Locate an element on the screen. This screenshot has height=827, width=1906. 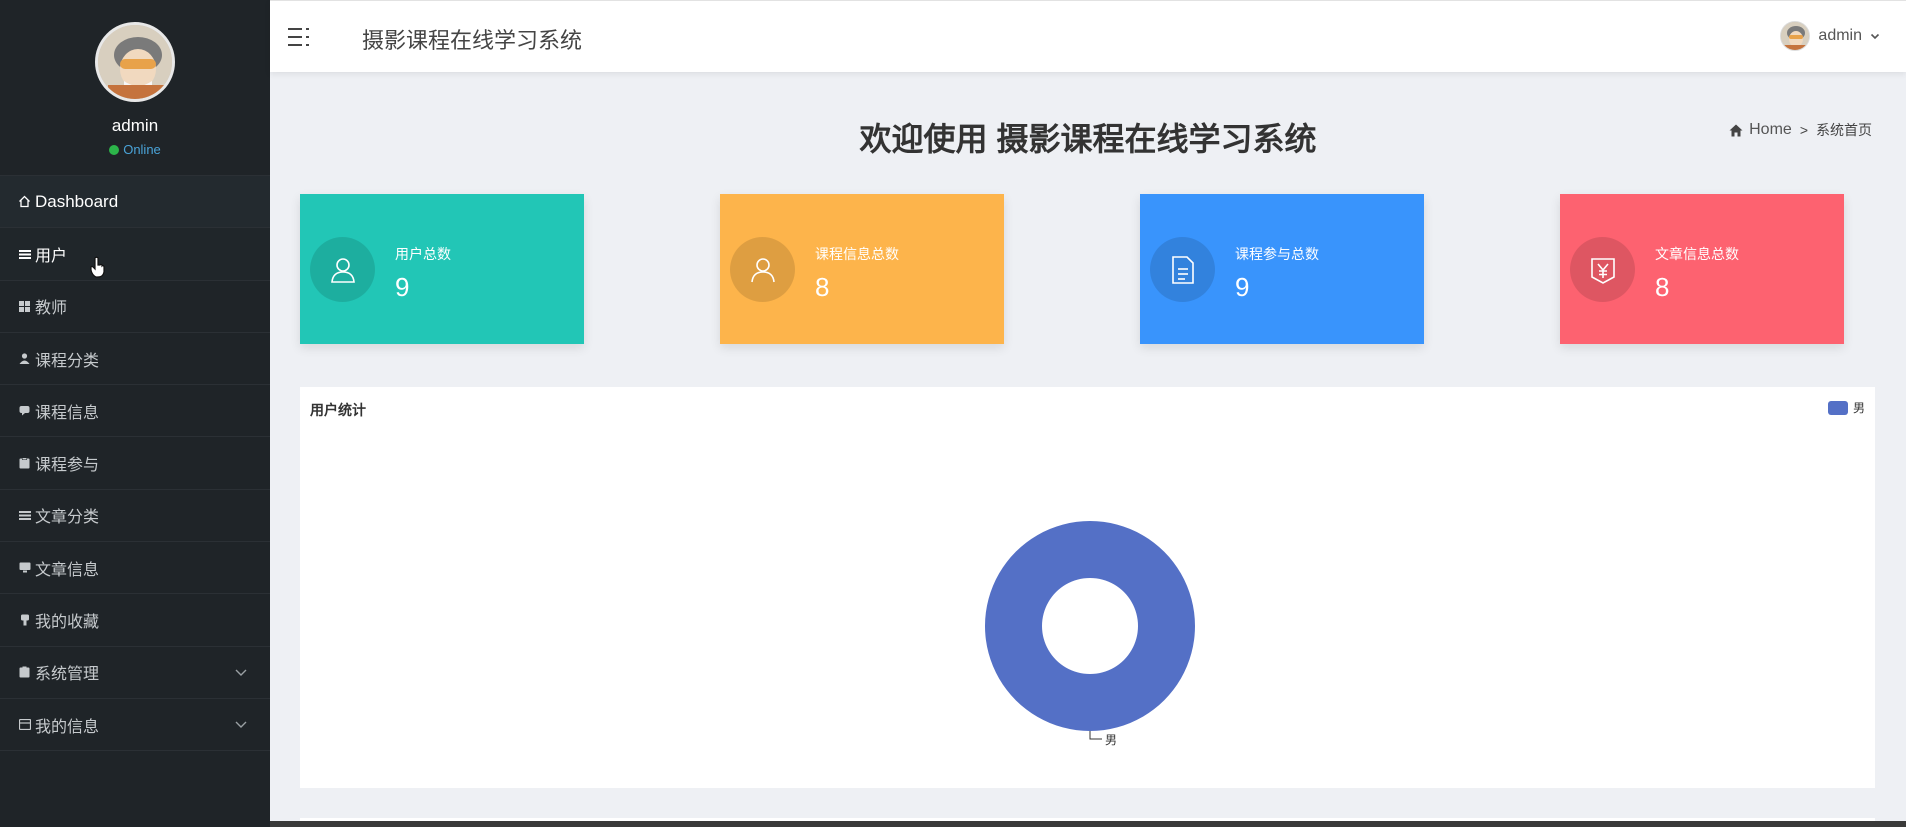
sidebar-item-course-participation: 课程参与 is located at coordinates (135, 463).